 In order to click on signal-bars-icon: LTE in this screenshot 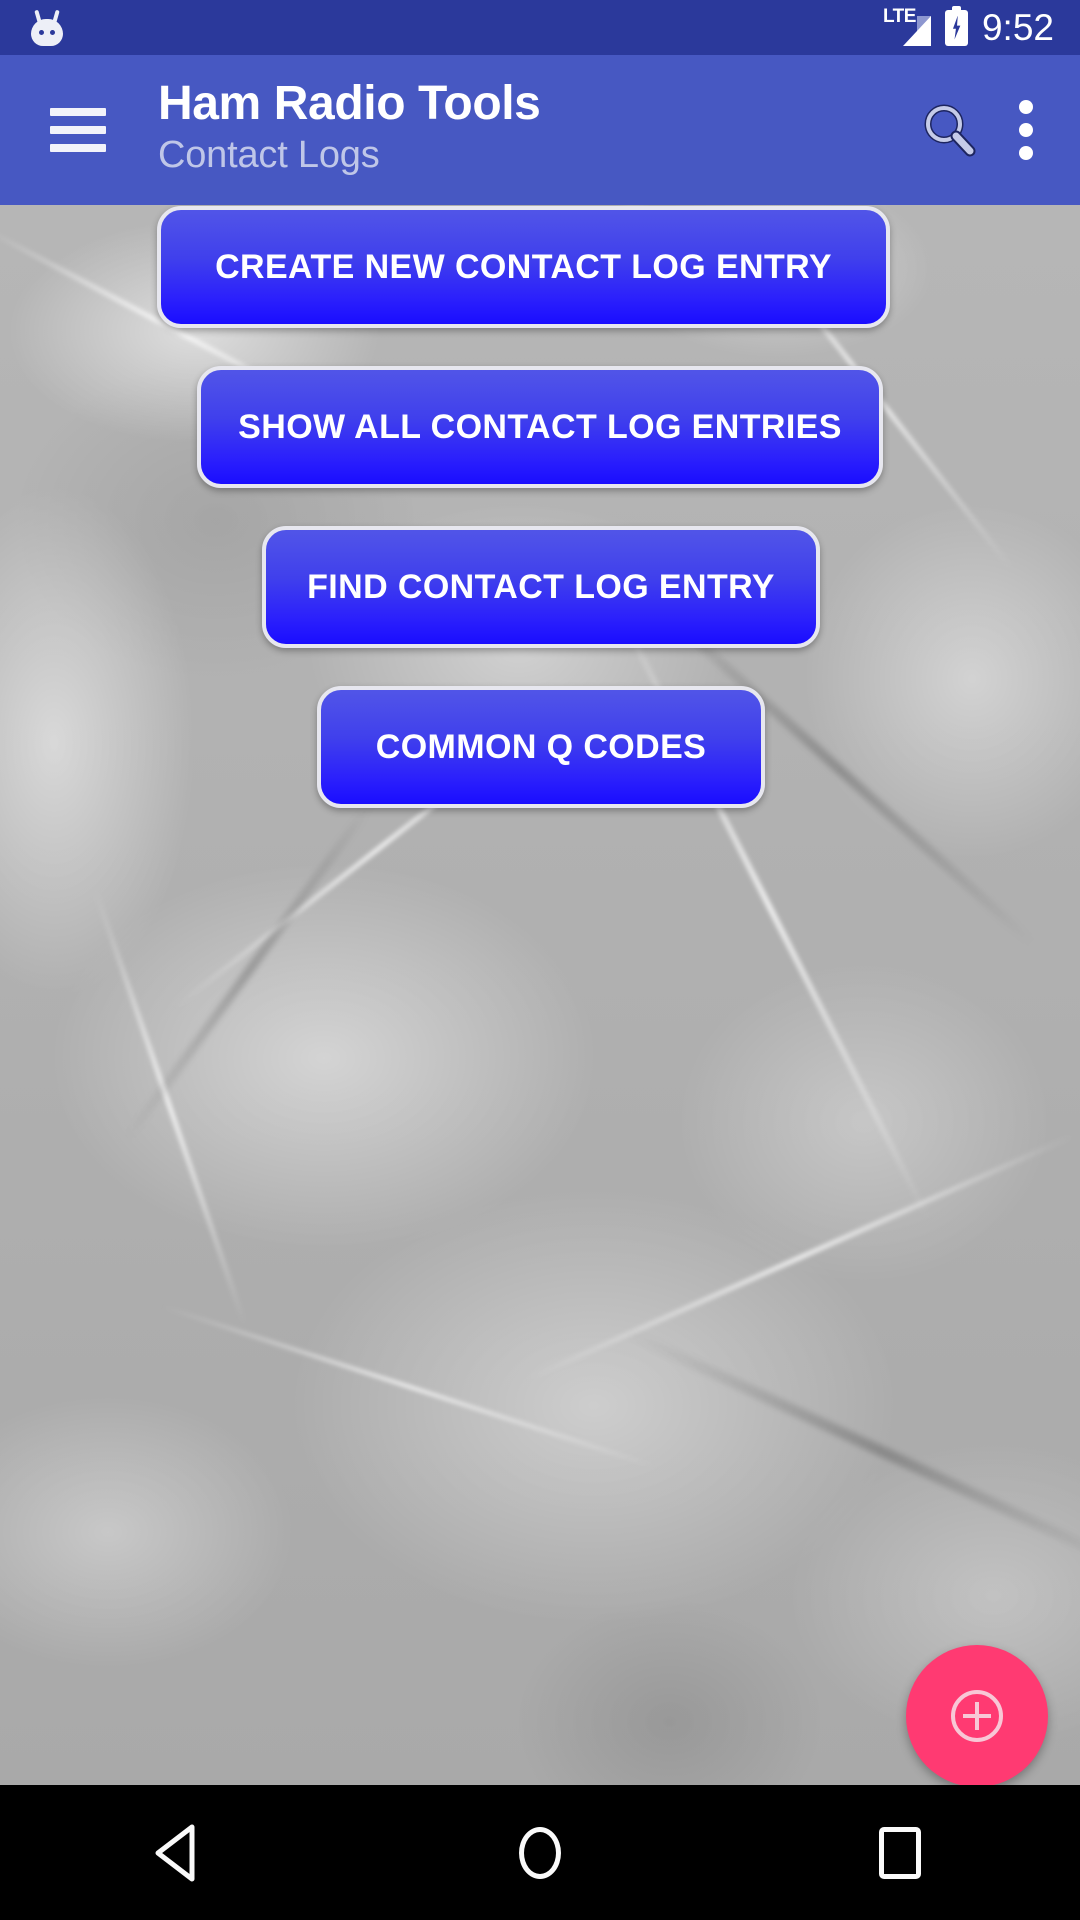, I will do `click(907, 27)`.